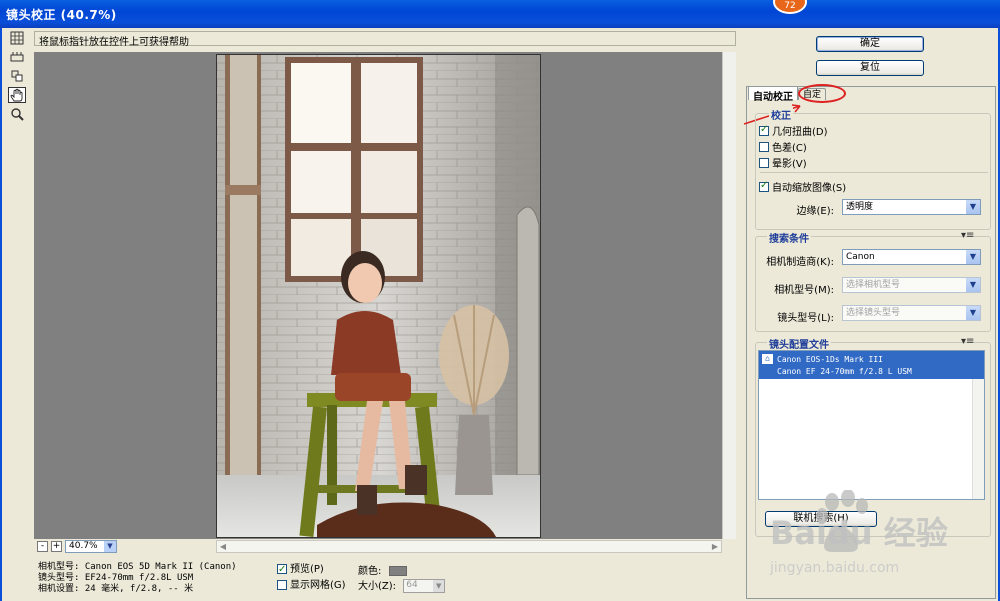  What do you see at coordinates (424, 586) in the screenshot?
I see `grid-size-select: 64 ▼` at bounding box center [424, 586].